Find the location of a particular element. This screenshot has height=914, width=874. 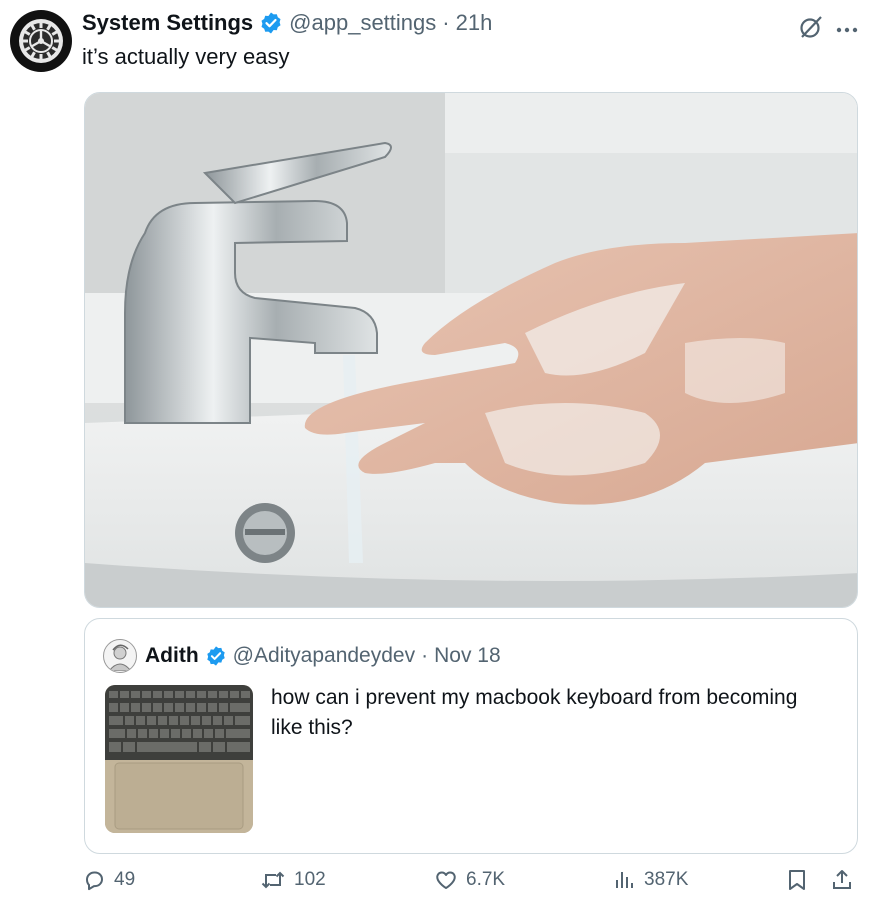

quoted-author-handle: @Adityapandeydev is located at coordinates (324, 656).